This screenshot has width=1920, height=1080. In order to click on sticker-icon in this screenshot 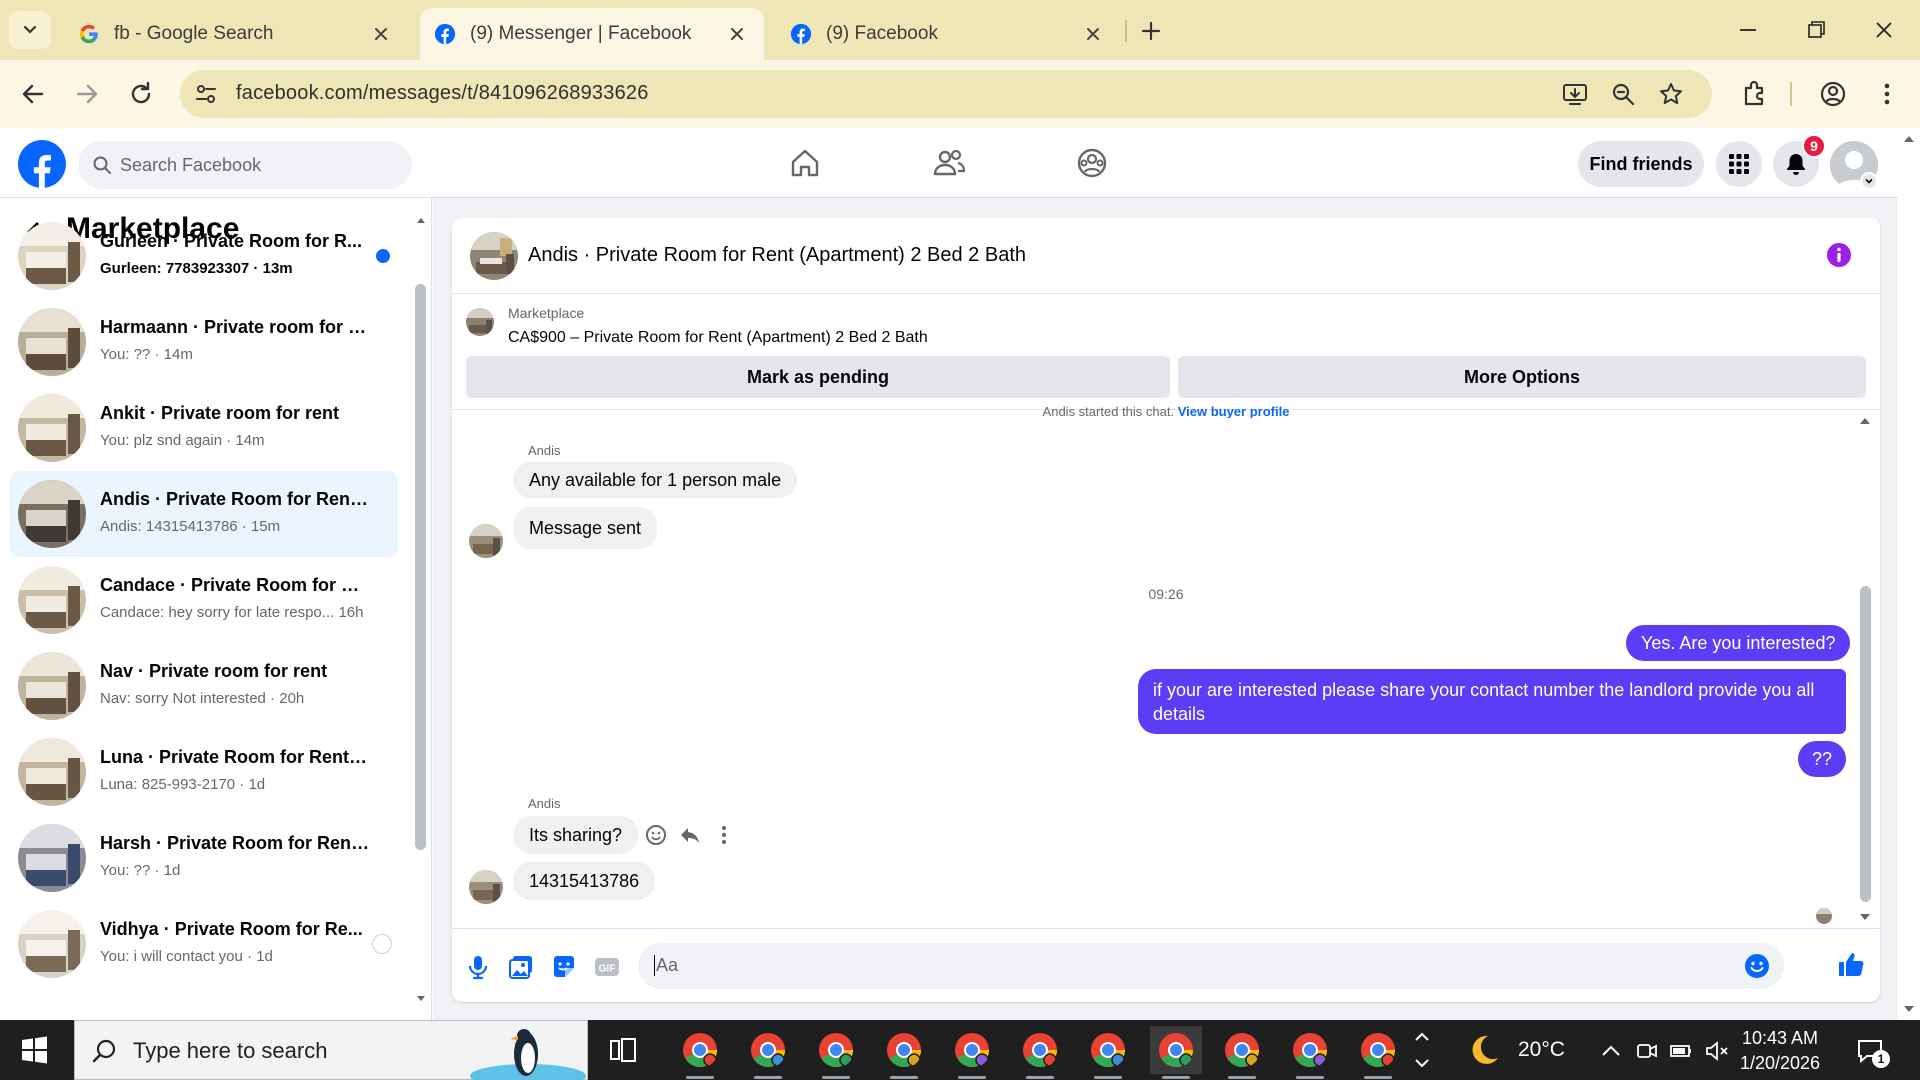, I will do `click(564, 967)`.